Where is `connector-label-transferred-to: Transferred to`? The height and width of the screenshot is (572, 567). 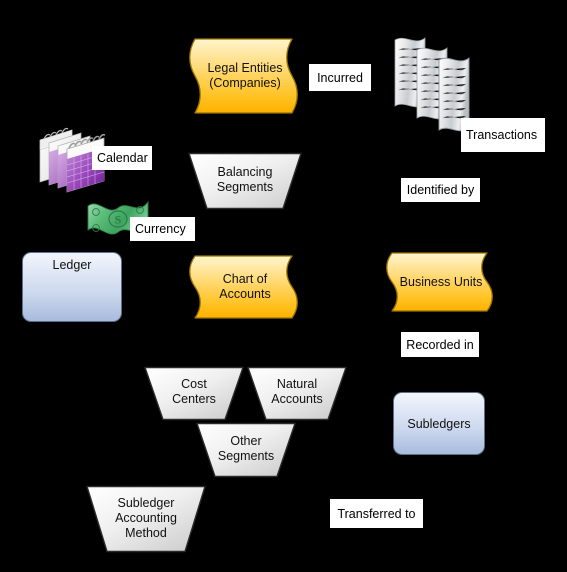
connector-label-transferred-to: Transferred to is located at coordinates (376, 513).